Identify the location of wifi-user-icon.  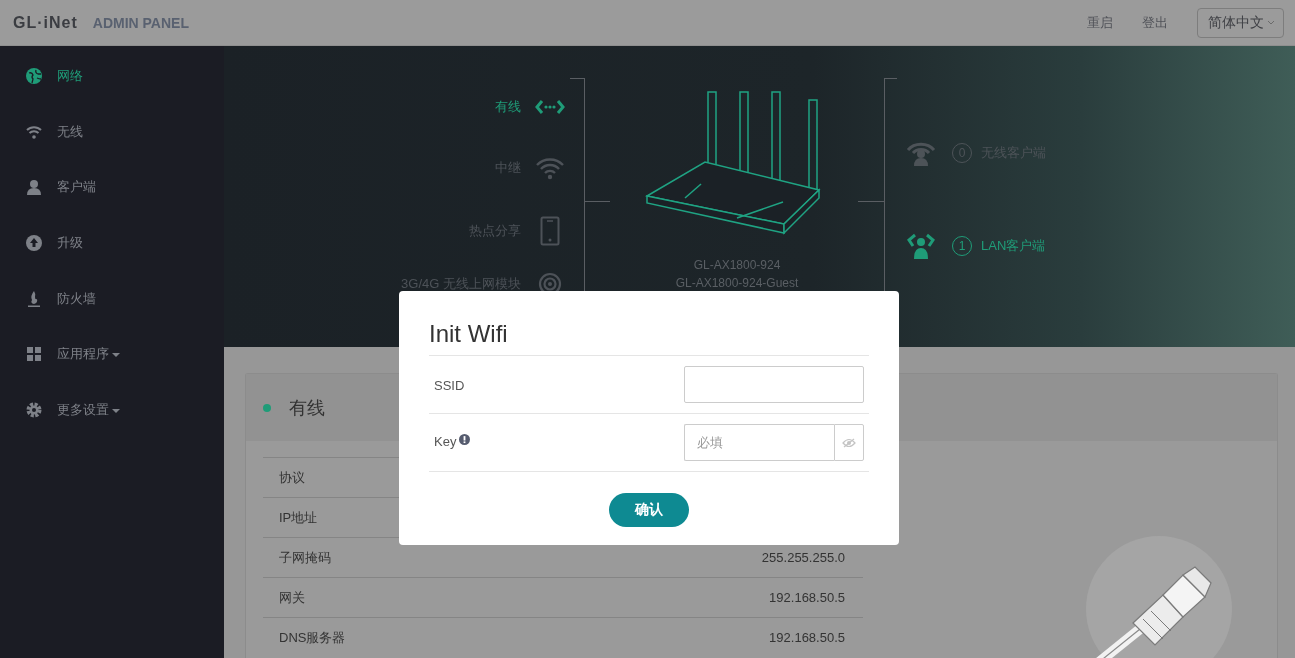
(921, 153).